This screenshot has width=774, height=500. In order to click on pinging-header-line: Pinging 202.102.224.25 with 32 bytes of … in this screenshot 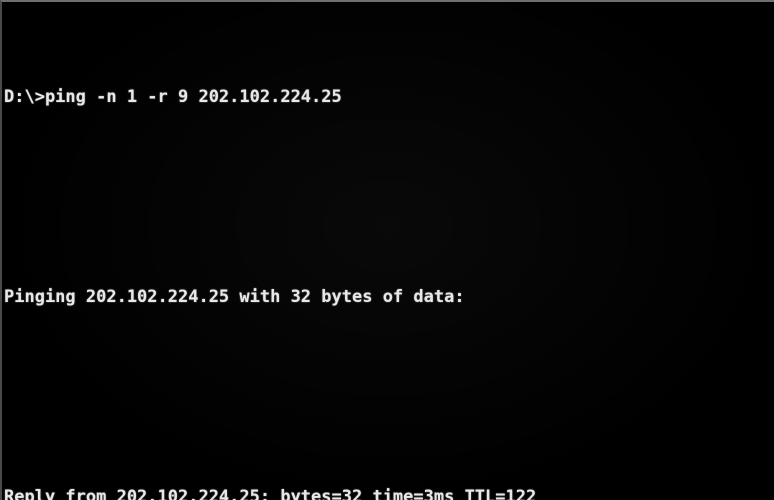, I will do `click(234, 297)`.